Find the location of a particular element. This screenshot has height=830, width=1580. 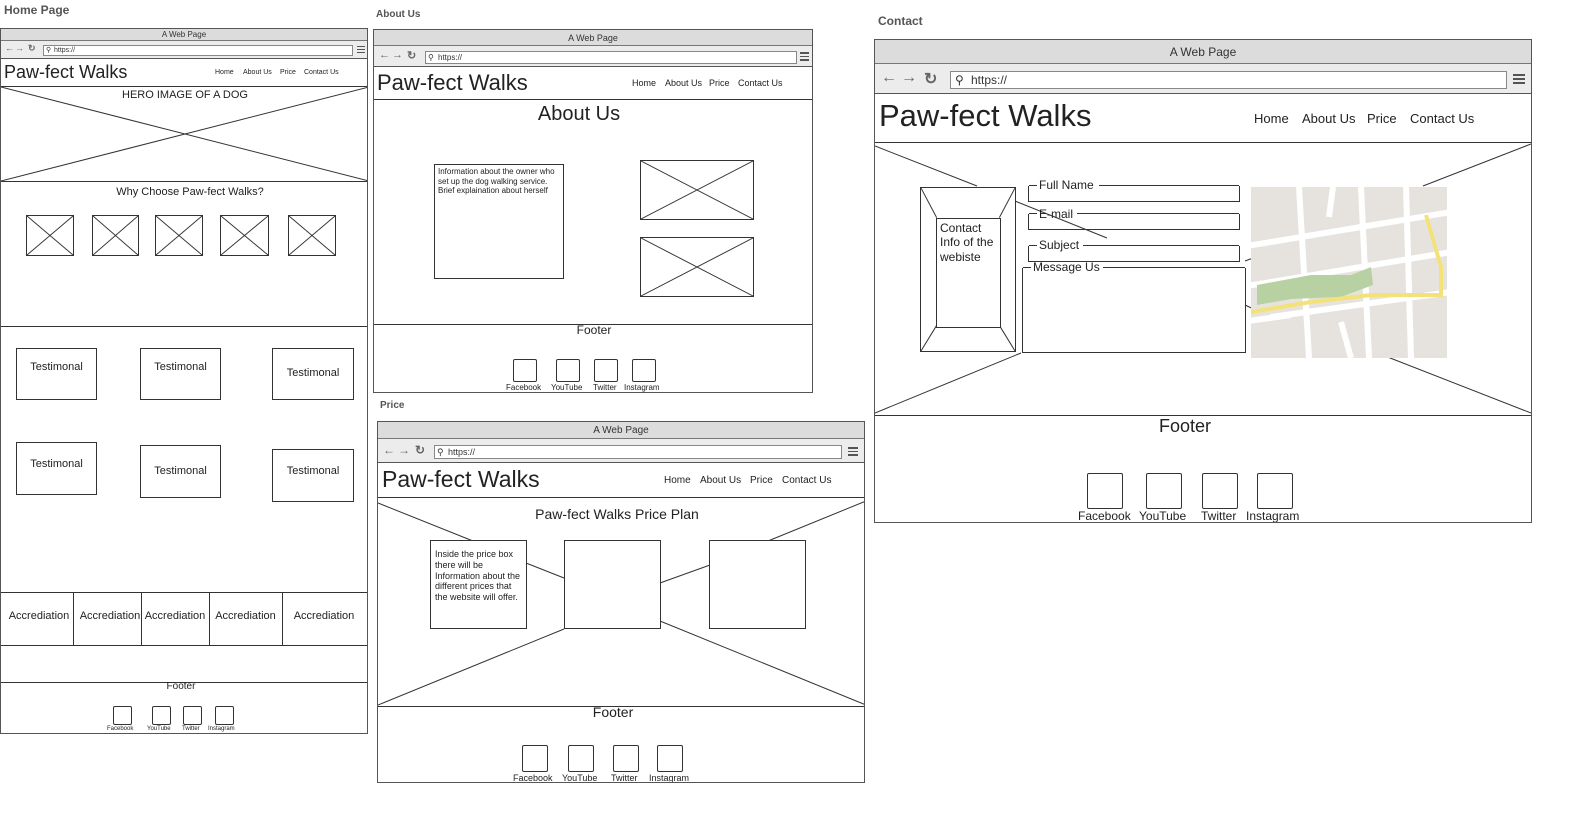

message-textarea is located at coordinates (1134, 310).